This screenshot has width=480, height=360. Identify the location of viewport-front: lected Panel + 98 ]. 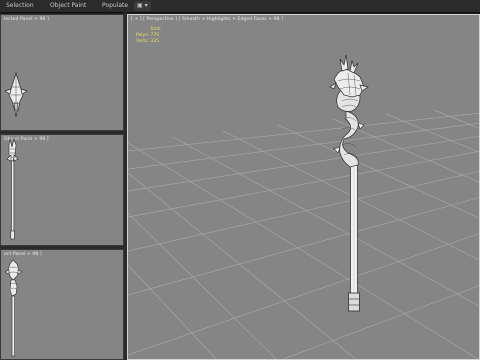
(62, 72).